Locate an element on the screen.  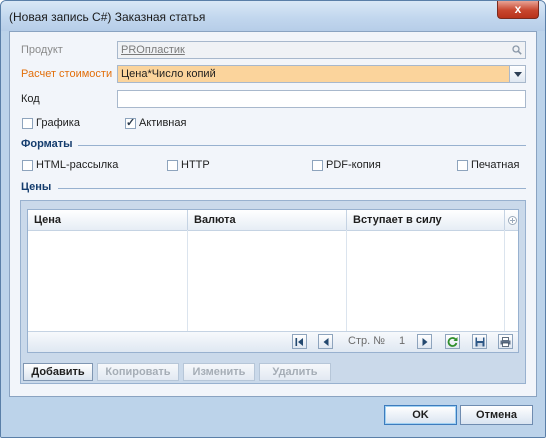
format-print-checkbox: Печатная is located at coordinates (488, 165).